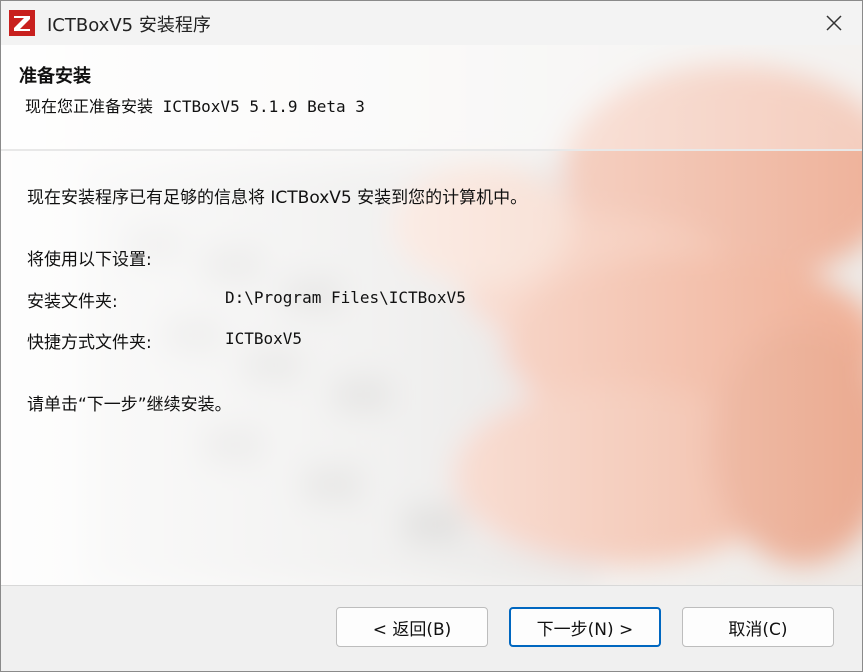  Describe the element at coordinates (22, 23) in the screenshot. I see `ictbox-logo-icon` at that location.